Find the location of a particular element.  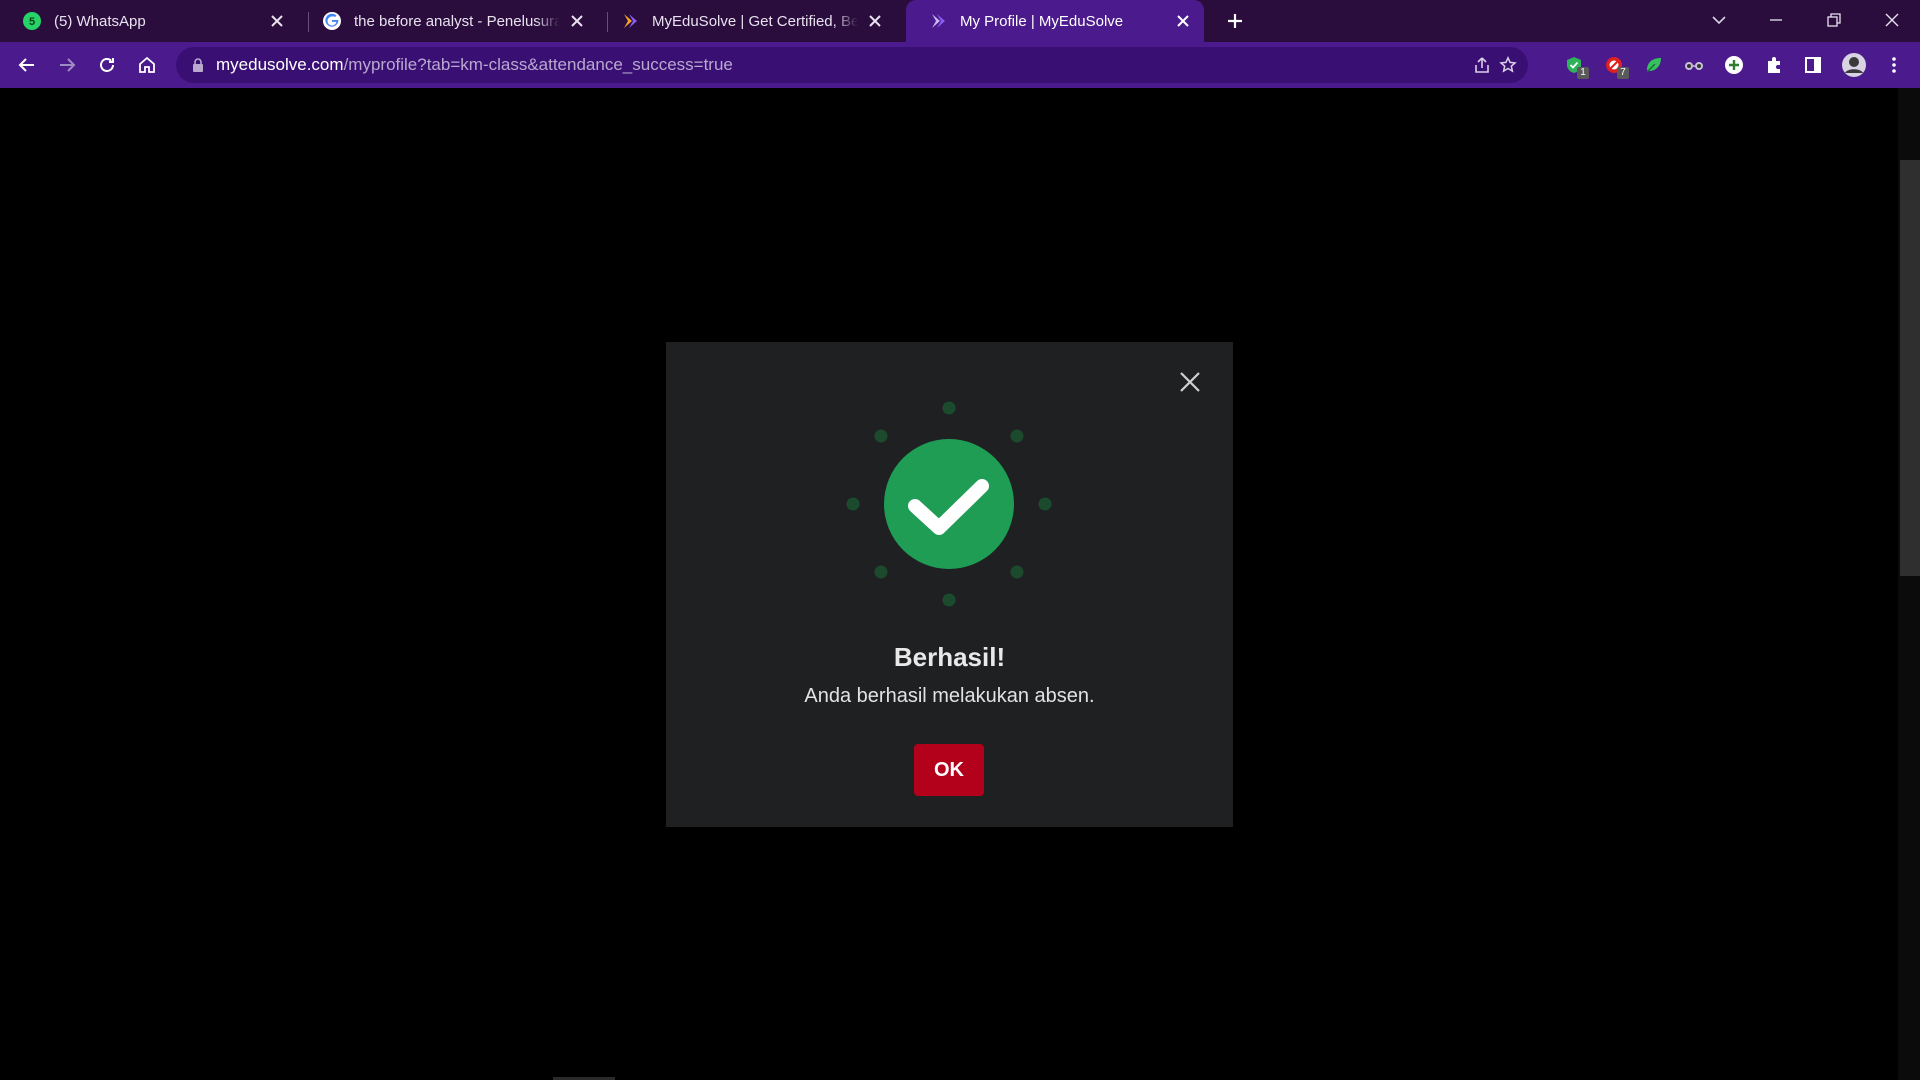

restore-icon is located at coordinates (1834, 20).